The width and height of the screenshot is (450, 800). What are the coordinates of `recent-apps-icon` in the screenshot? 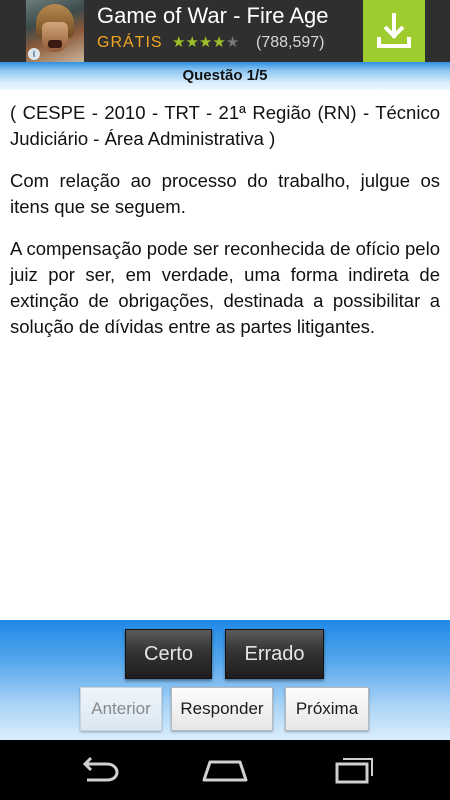 It's located at (354, 771).